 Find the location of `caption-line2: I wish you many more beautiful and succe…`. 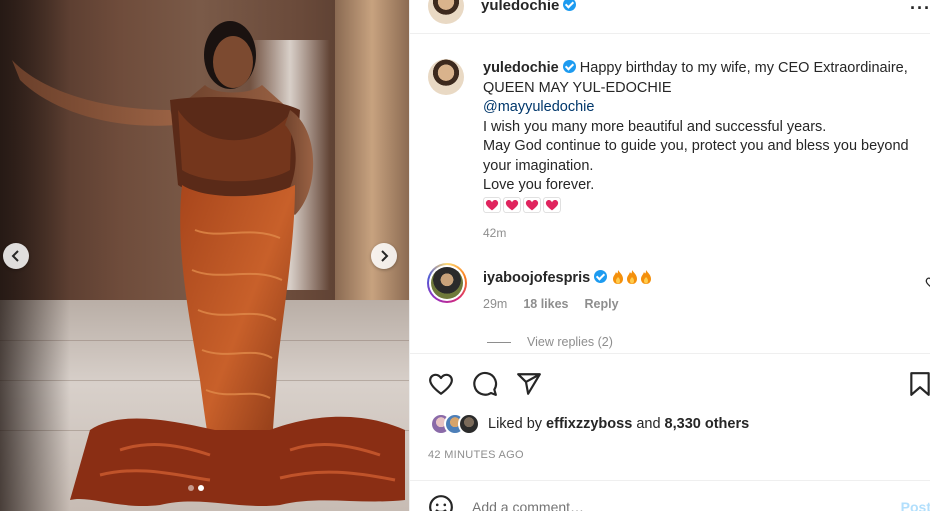

caption-line2: I wish you many more beautiful and succe… is located at coordinates (655, 126).